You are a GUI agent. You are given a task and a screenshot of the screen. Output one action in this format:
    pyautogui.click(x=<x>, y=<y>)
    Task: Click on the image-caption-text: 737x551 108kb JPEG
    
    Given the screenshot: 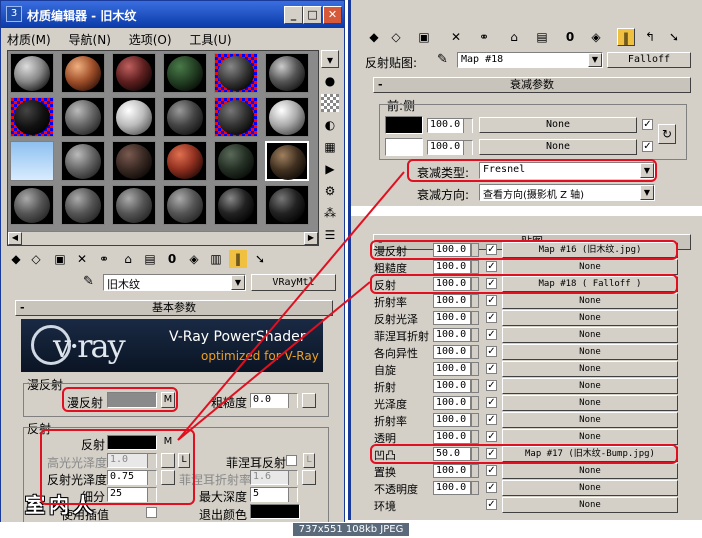 What is the action you would take?
    pyautogui.click(x=351, y=529)
    